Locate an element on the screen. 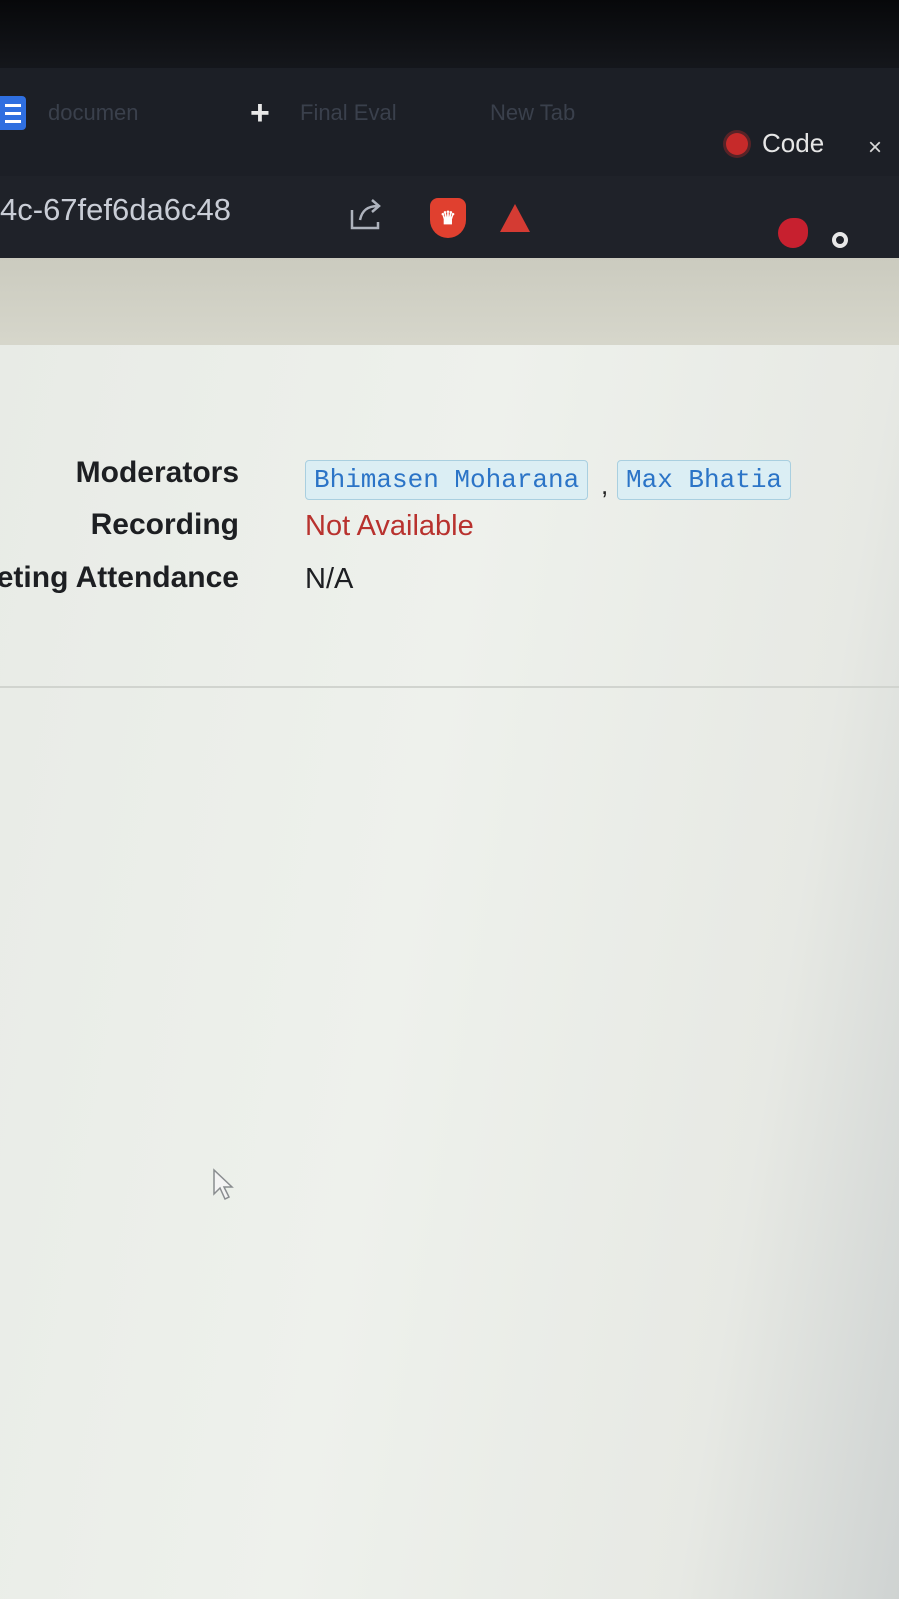 This screenshot has height=1599, width=899. attendance-label: eting Attendance is located at coordinates (119, 577).